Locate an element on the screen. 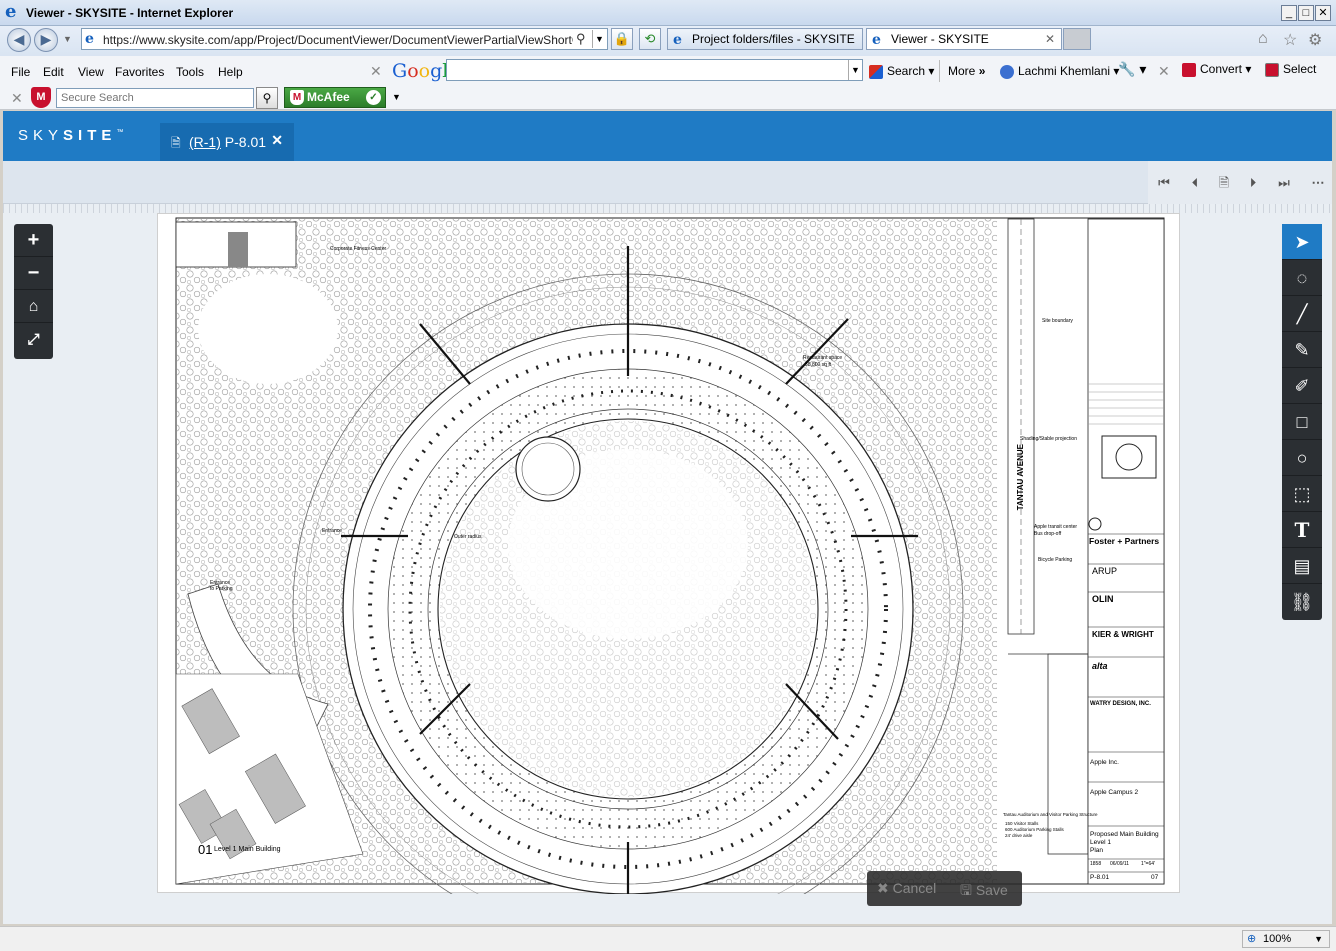  mcafee-close-icon: ✕ is located at coordinates (17, 98).